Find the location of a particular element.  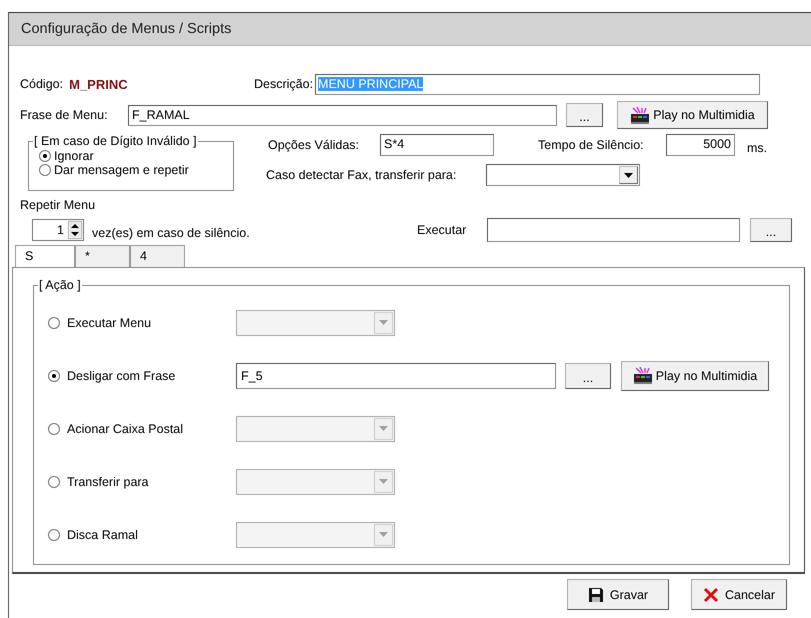

tab: * is located at coordinates (102, 256).